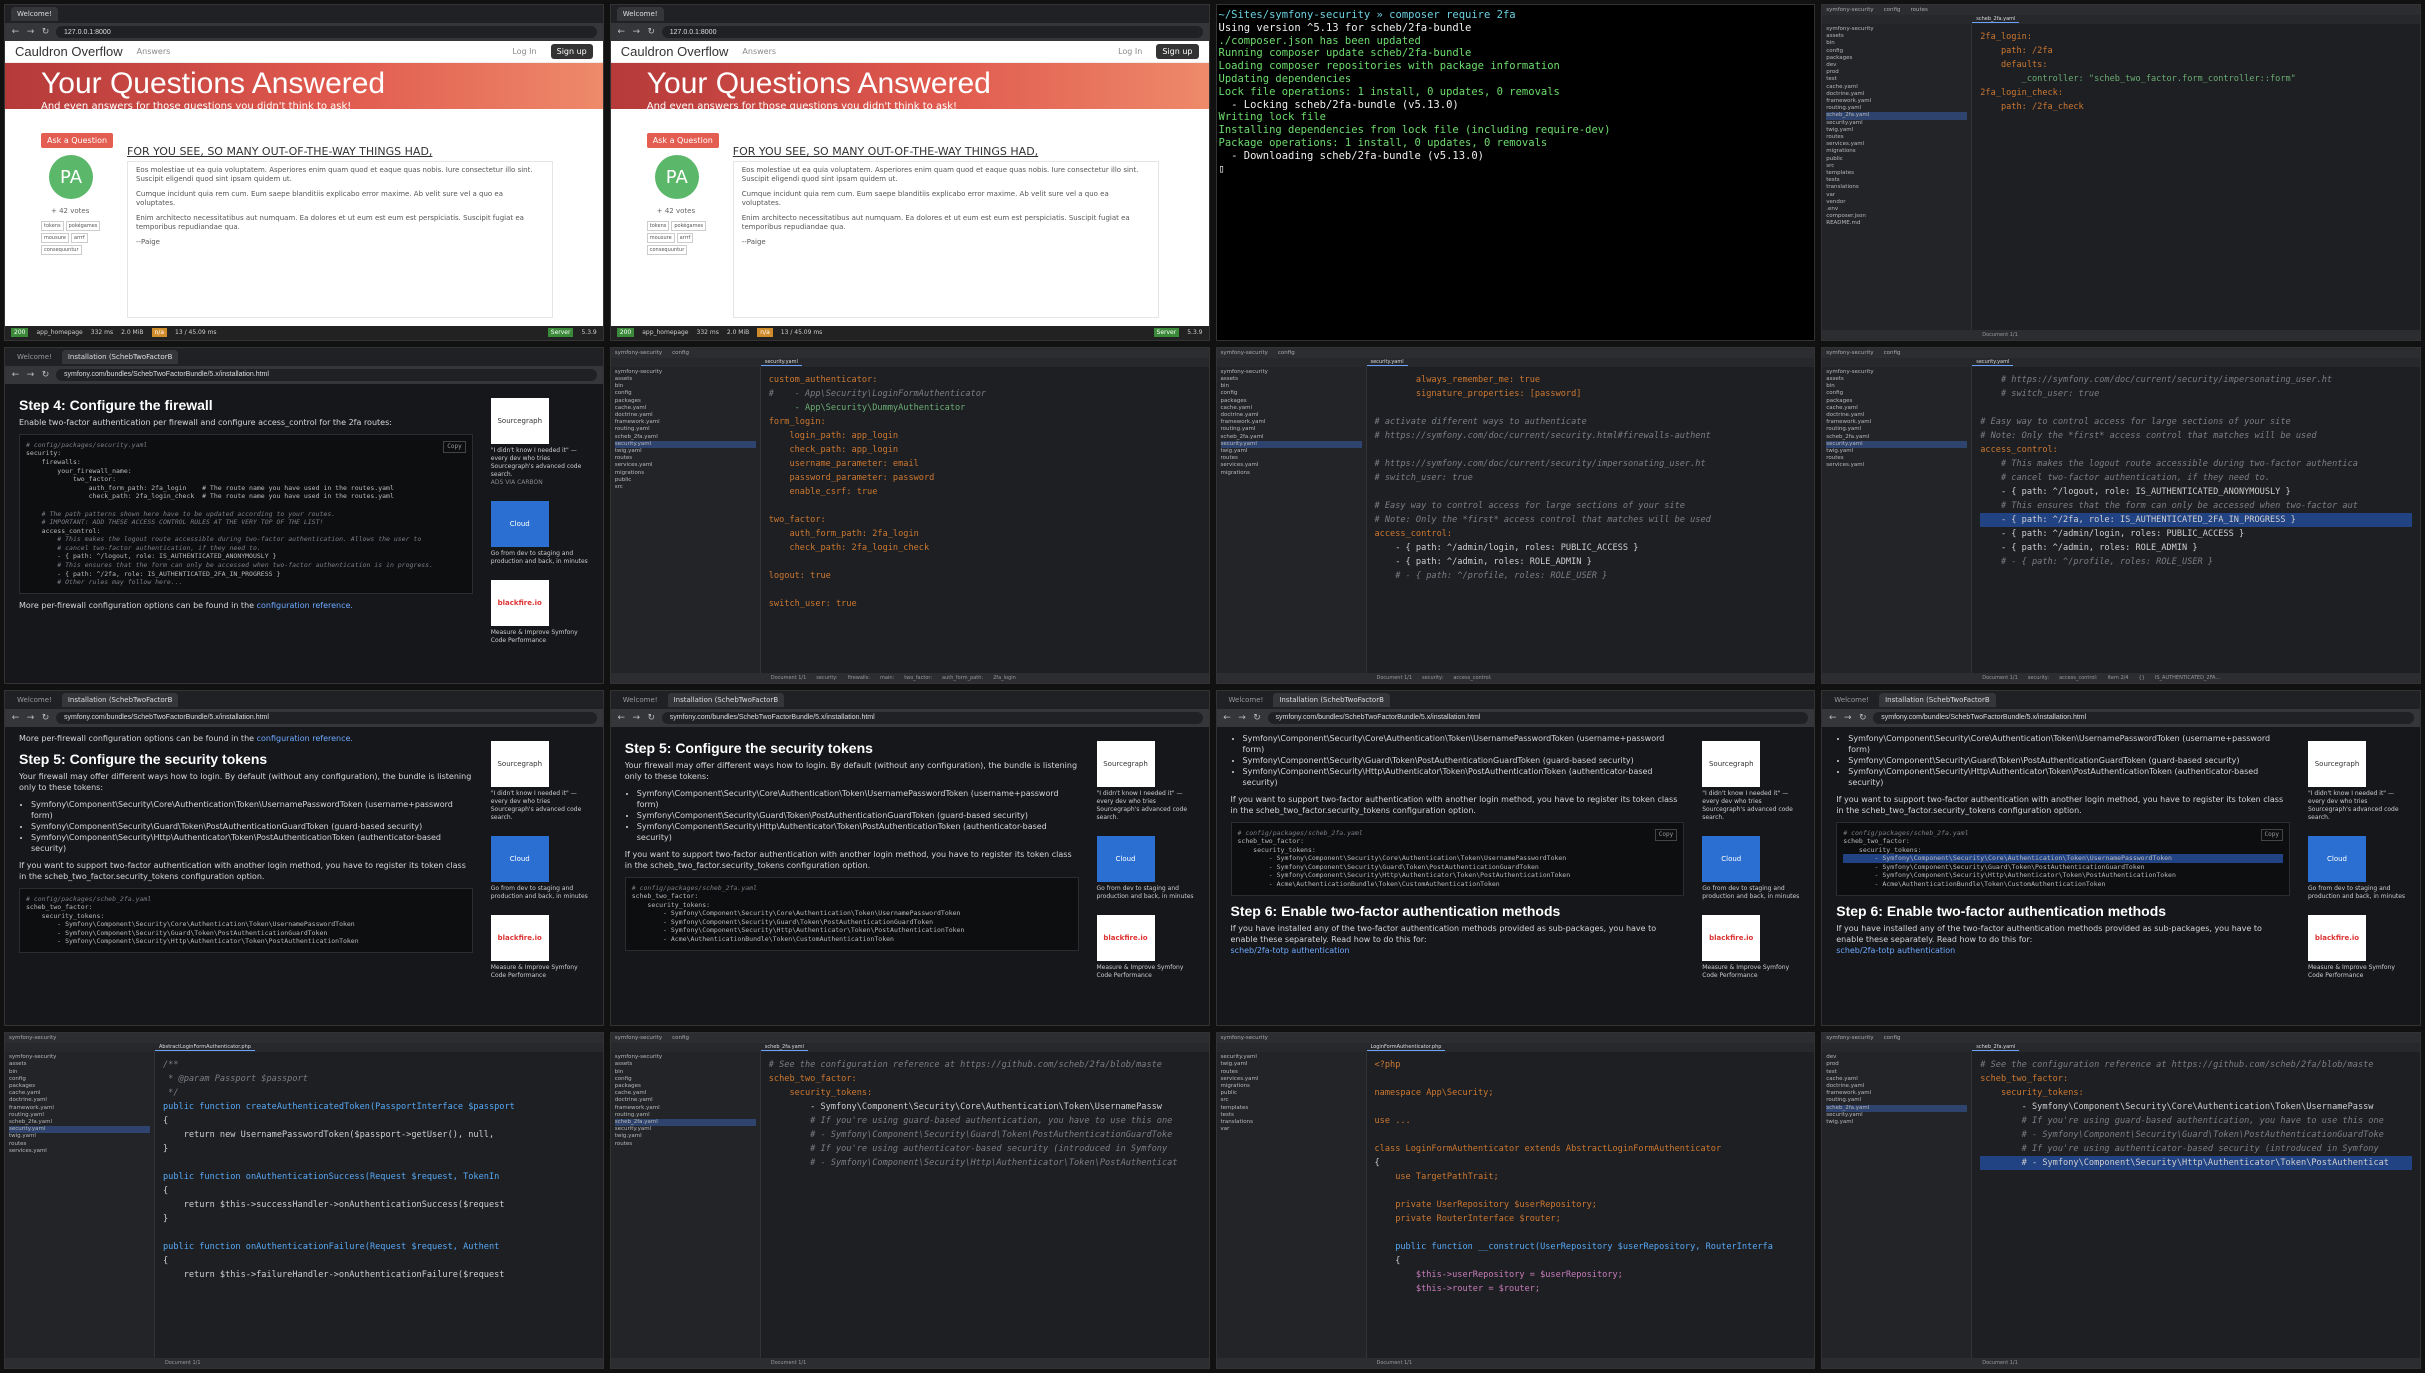  What do you see at coordinates (571, 51) in the screenshot?
I see `signup-button: Sign up` at bounding box center [571, 51].